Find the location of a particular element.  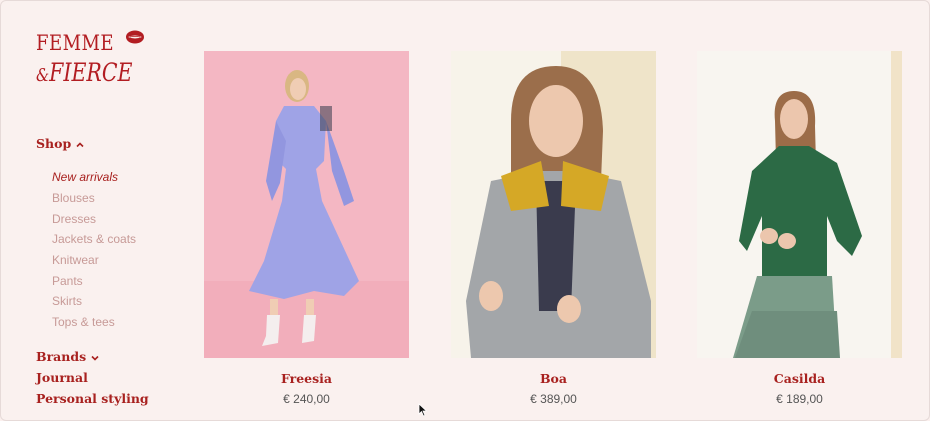

mouse-cursor-icon is located at coordinates (423, 410).